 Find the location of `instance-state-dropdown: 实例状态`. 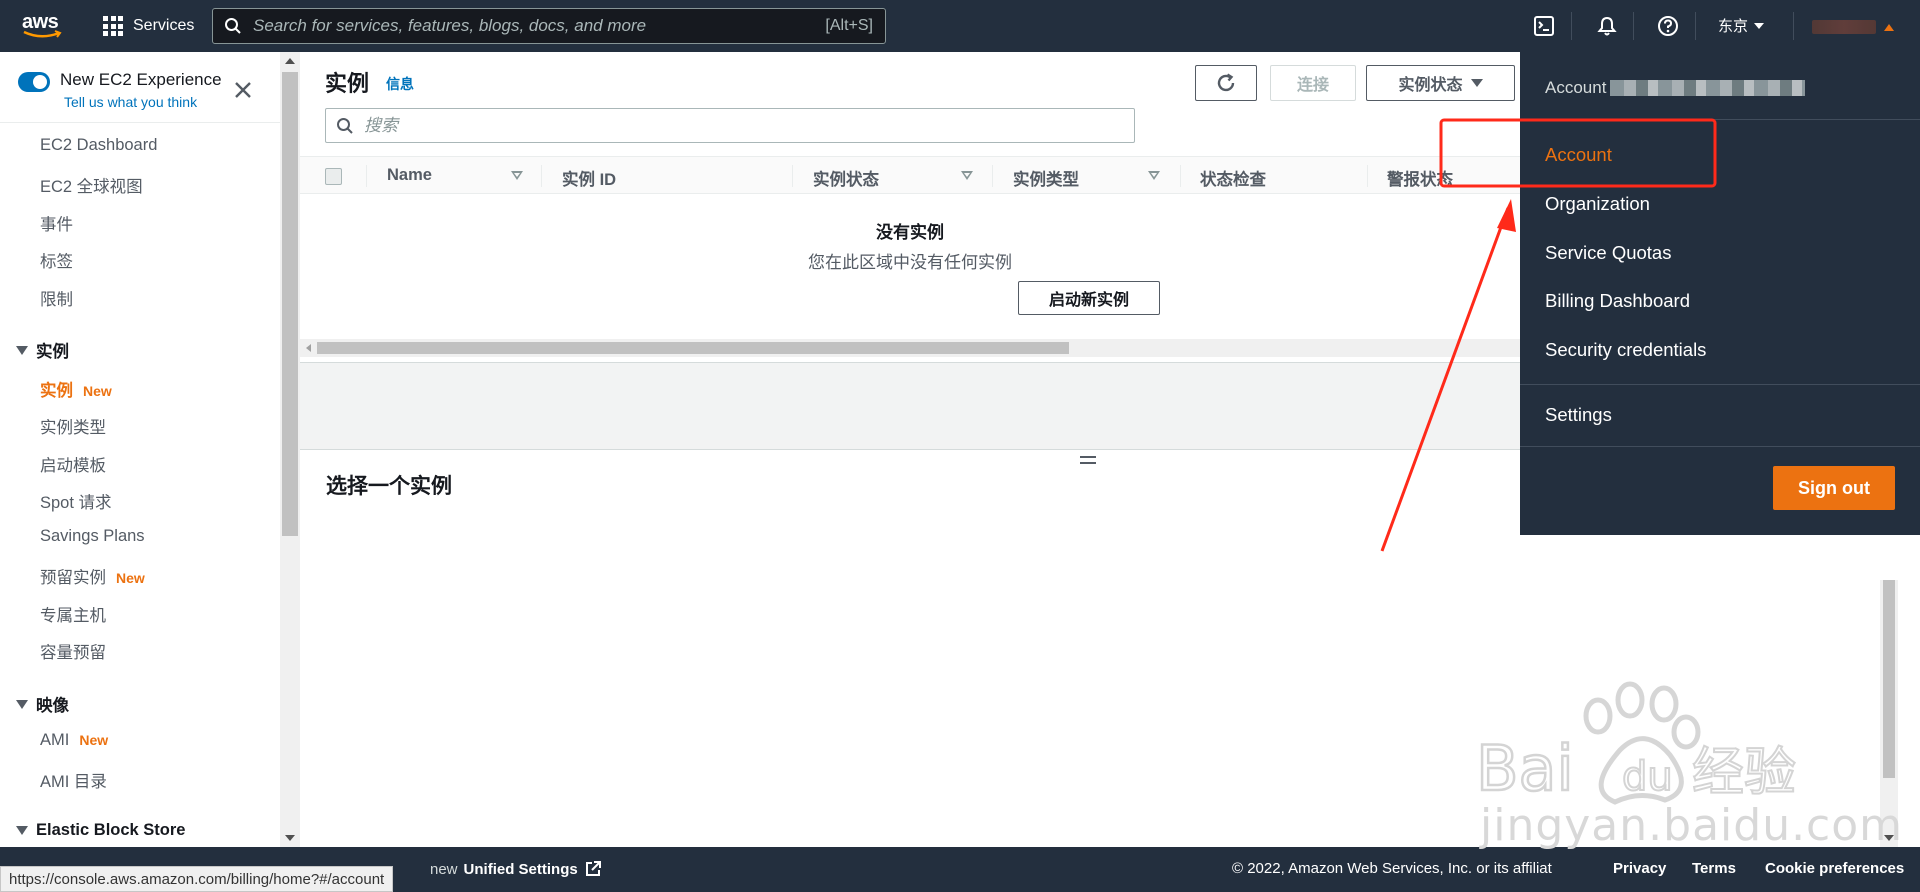

instance-state-dropdown: 实例状态 is located at coordinates (1440, 83).